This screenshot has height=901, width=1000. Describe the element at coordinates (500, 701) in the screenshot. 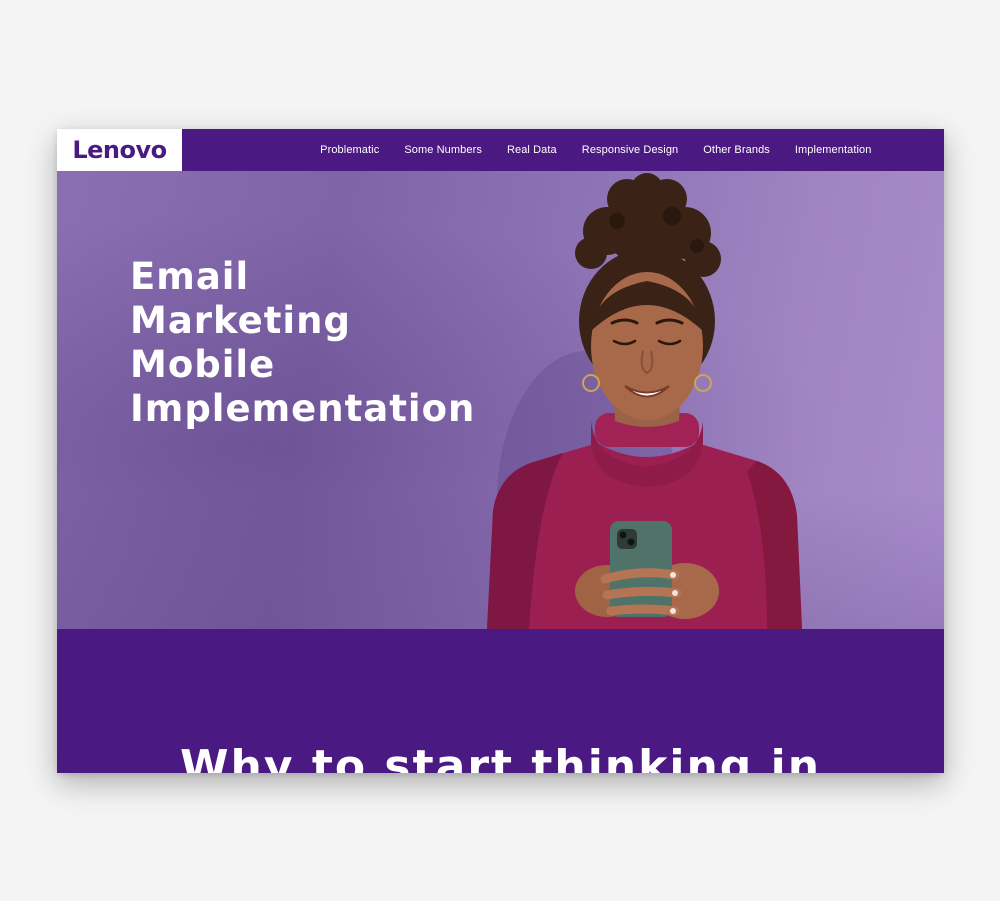

I see `why-section: Why to start thinking in` at that location.